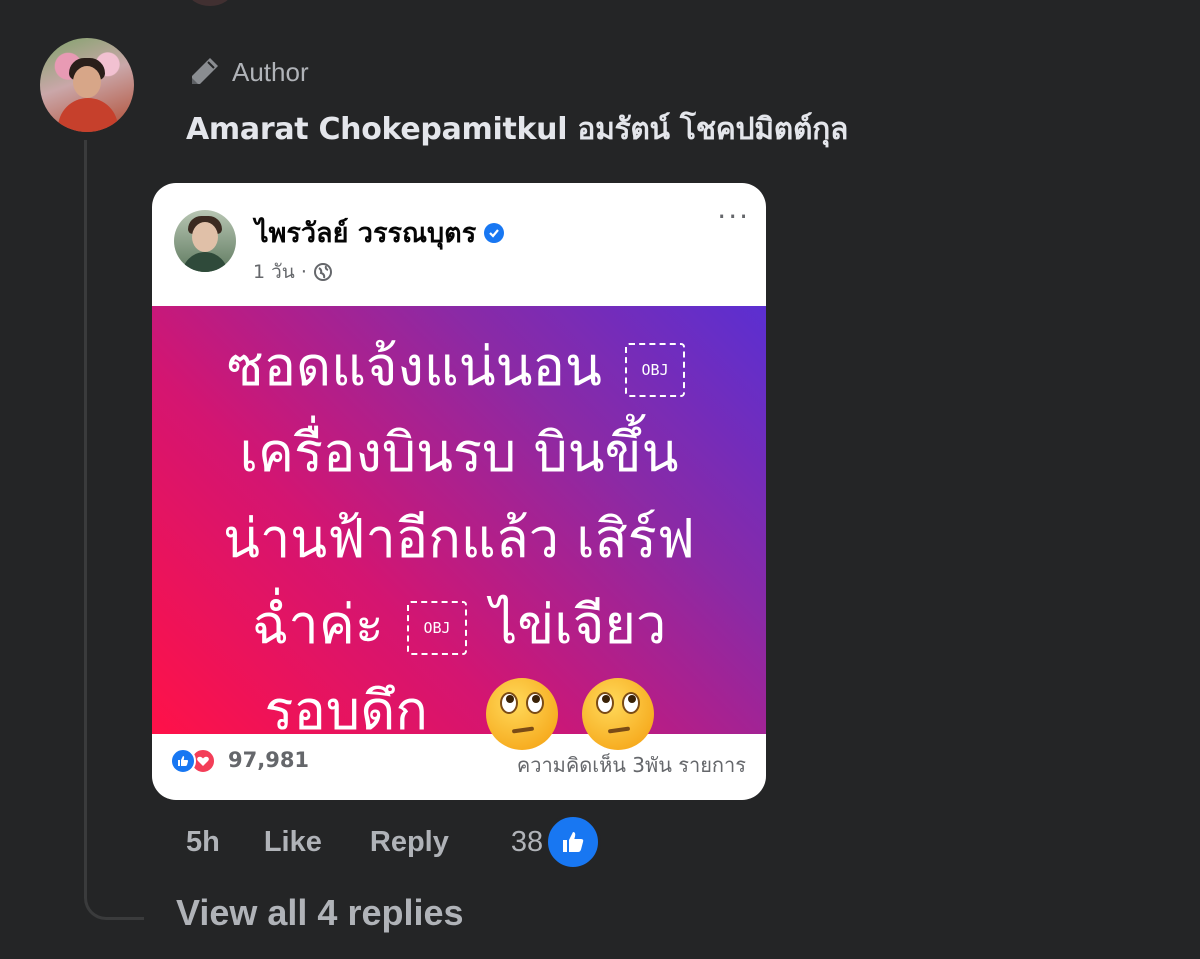 Image resolution: width=1200 pixels, height=959 pixels. I want to click on view-all-replies-link: View all 4 replies, so click(320, 913).